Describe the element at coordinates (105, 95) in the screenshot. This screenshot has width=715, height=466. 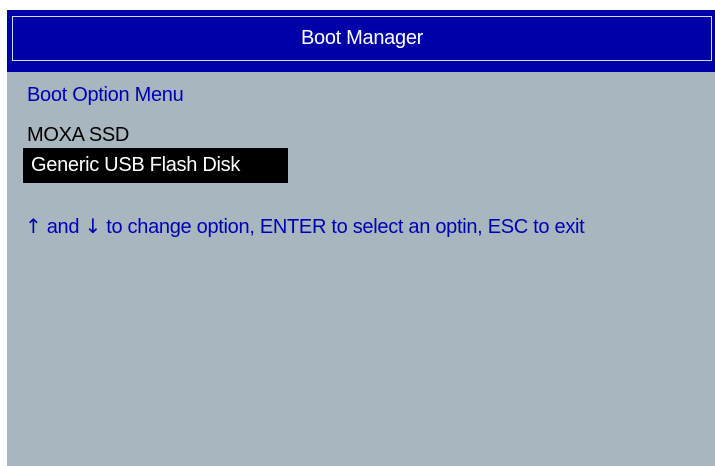
I see `menu-heading: Boot Option Menu` at that location.